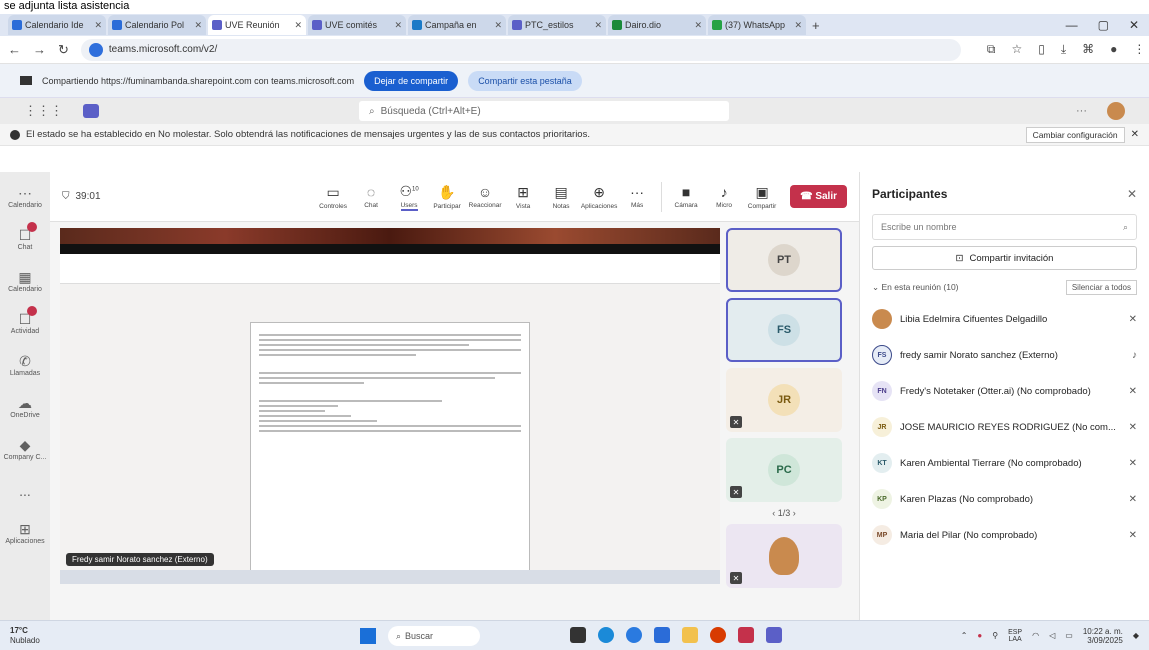  Describe the element at coordinates (995, 635) in the screenshot. I see `pin-icon: ⚲` at that location.